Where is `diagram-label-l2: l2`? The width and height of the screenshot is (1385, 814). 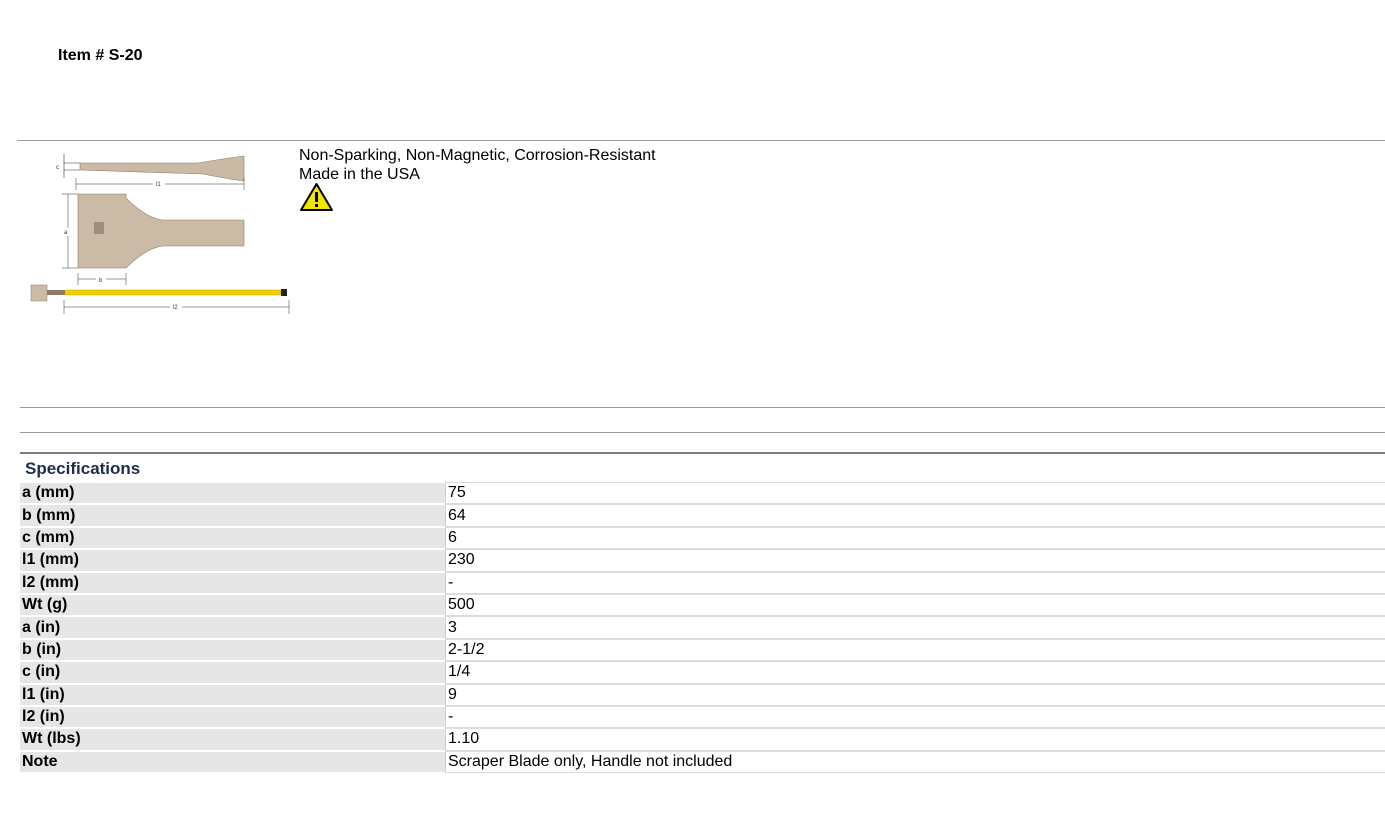
diagram-label-l2: l2 is located at coordinates (175, 308).